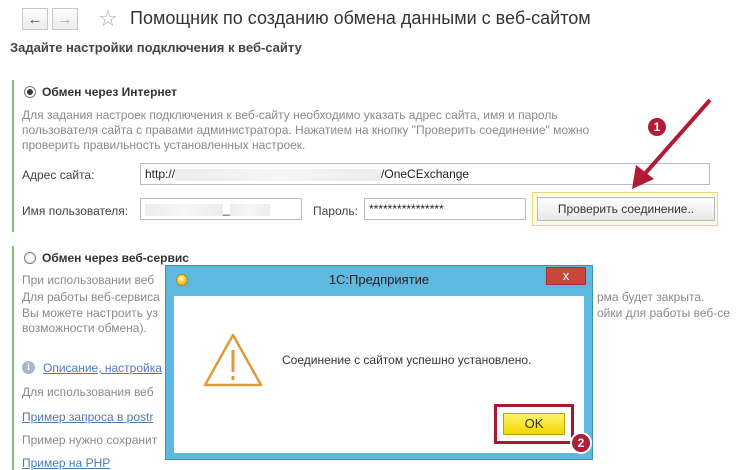 The image size is (740, 470). I want to click on ws-help-right-1: рма будет закрыта., so click(651, 297).